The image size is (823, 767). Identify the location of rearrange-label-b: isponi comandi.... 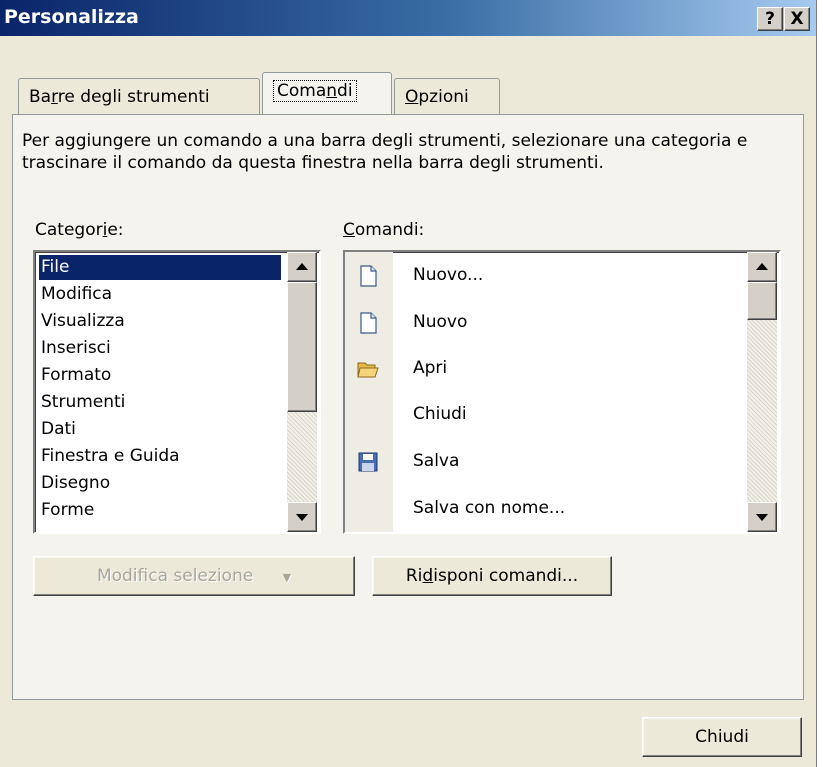
(506, 576).